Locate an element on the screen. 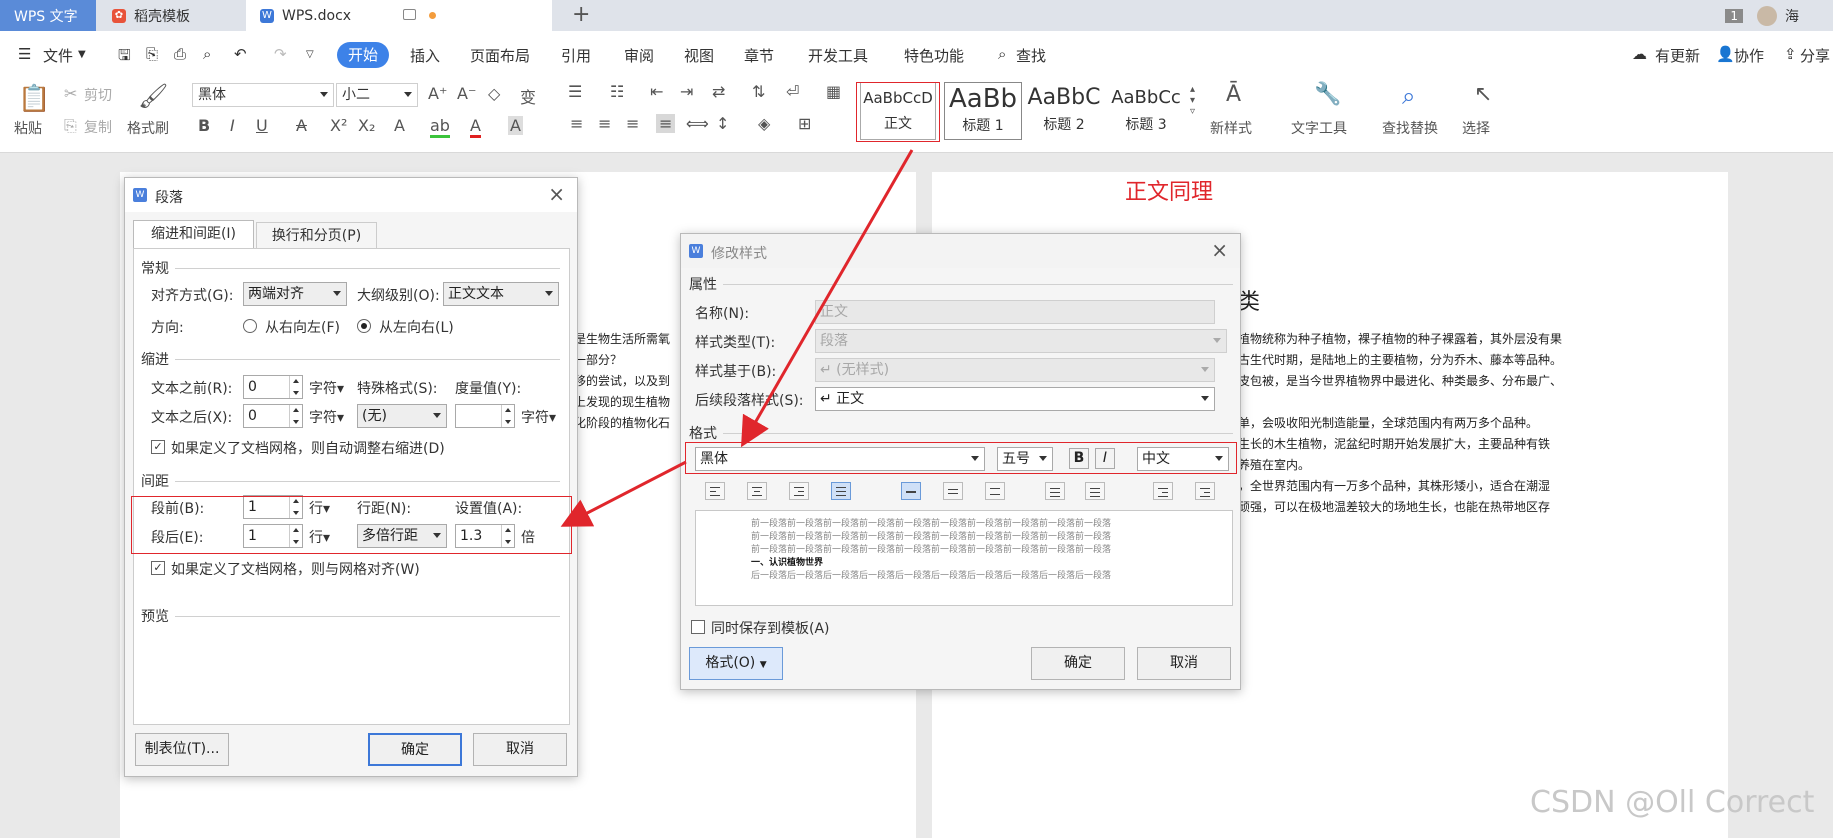 Image resolution: width=1833 pixels, height=838 pixels. annotation-arrows is located at coordinates (737, 338).